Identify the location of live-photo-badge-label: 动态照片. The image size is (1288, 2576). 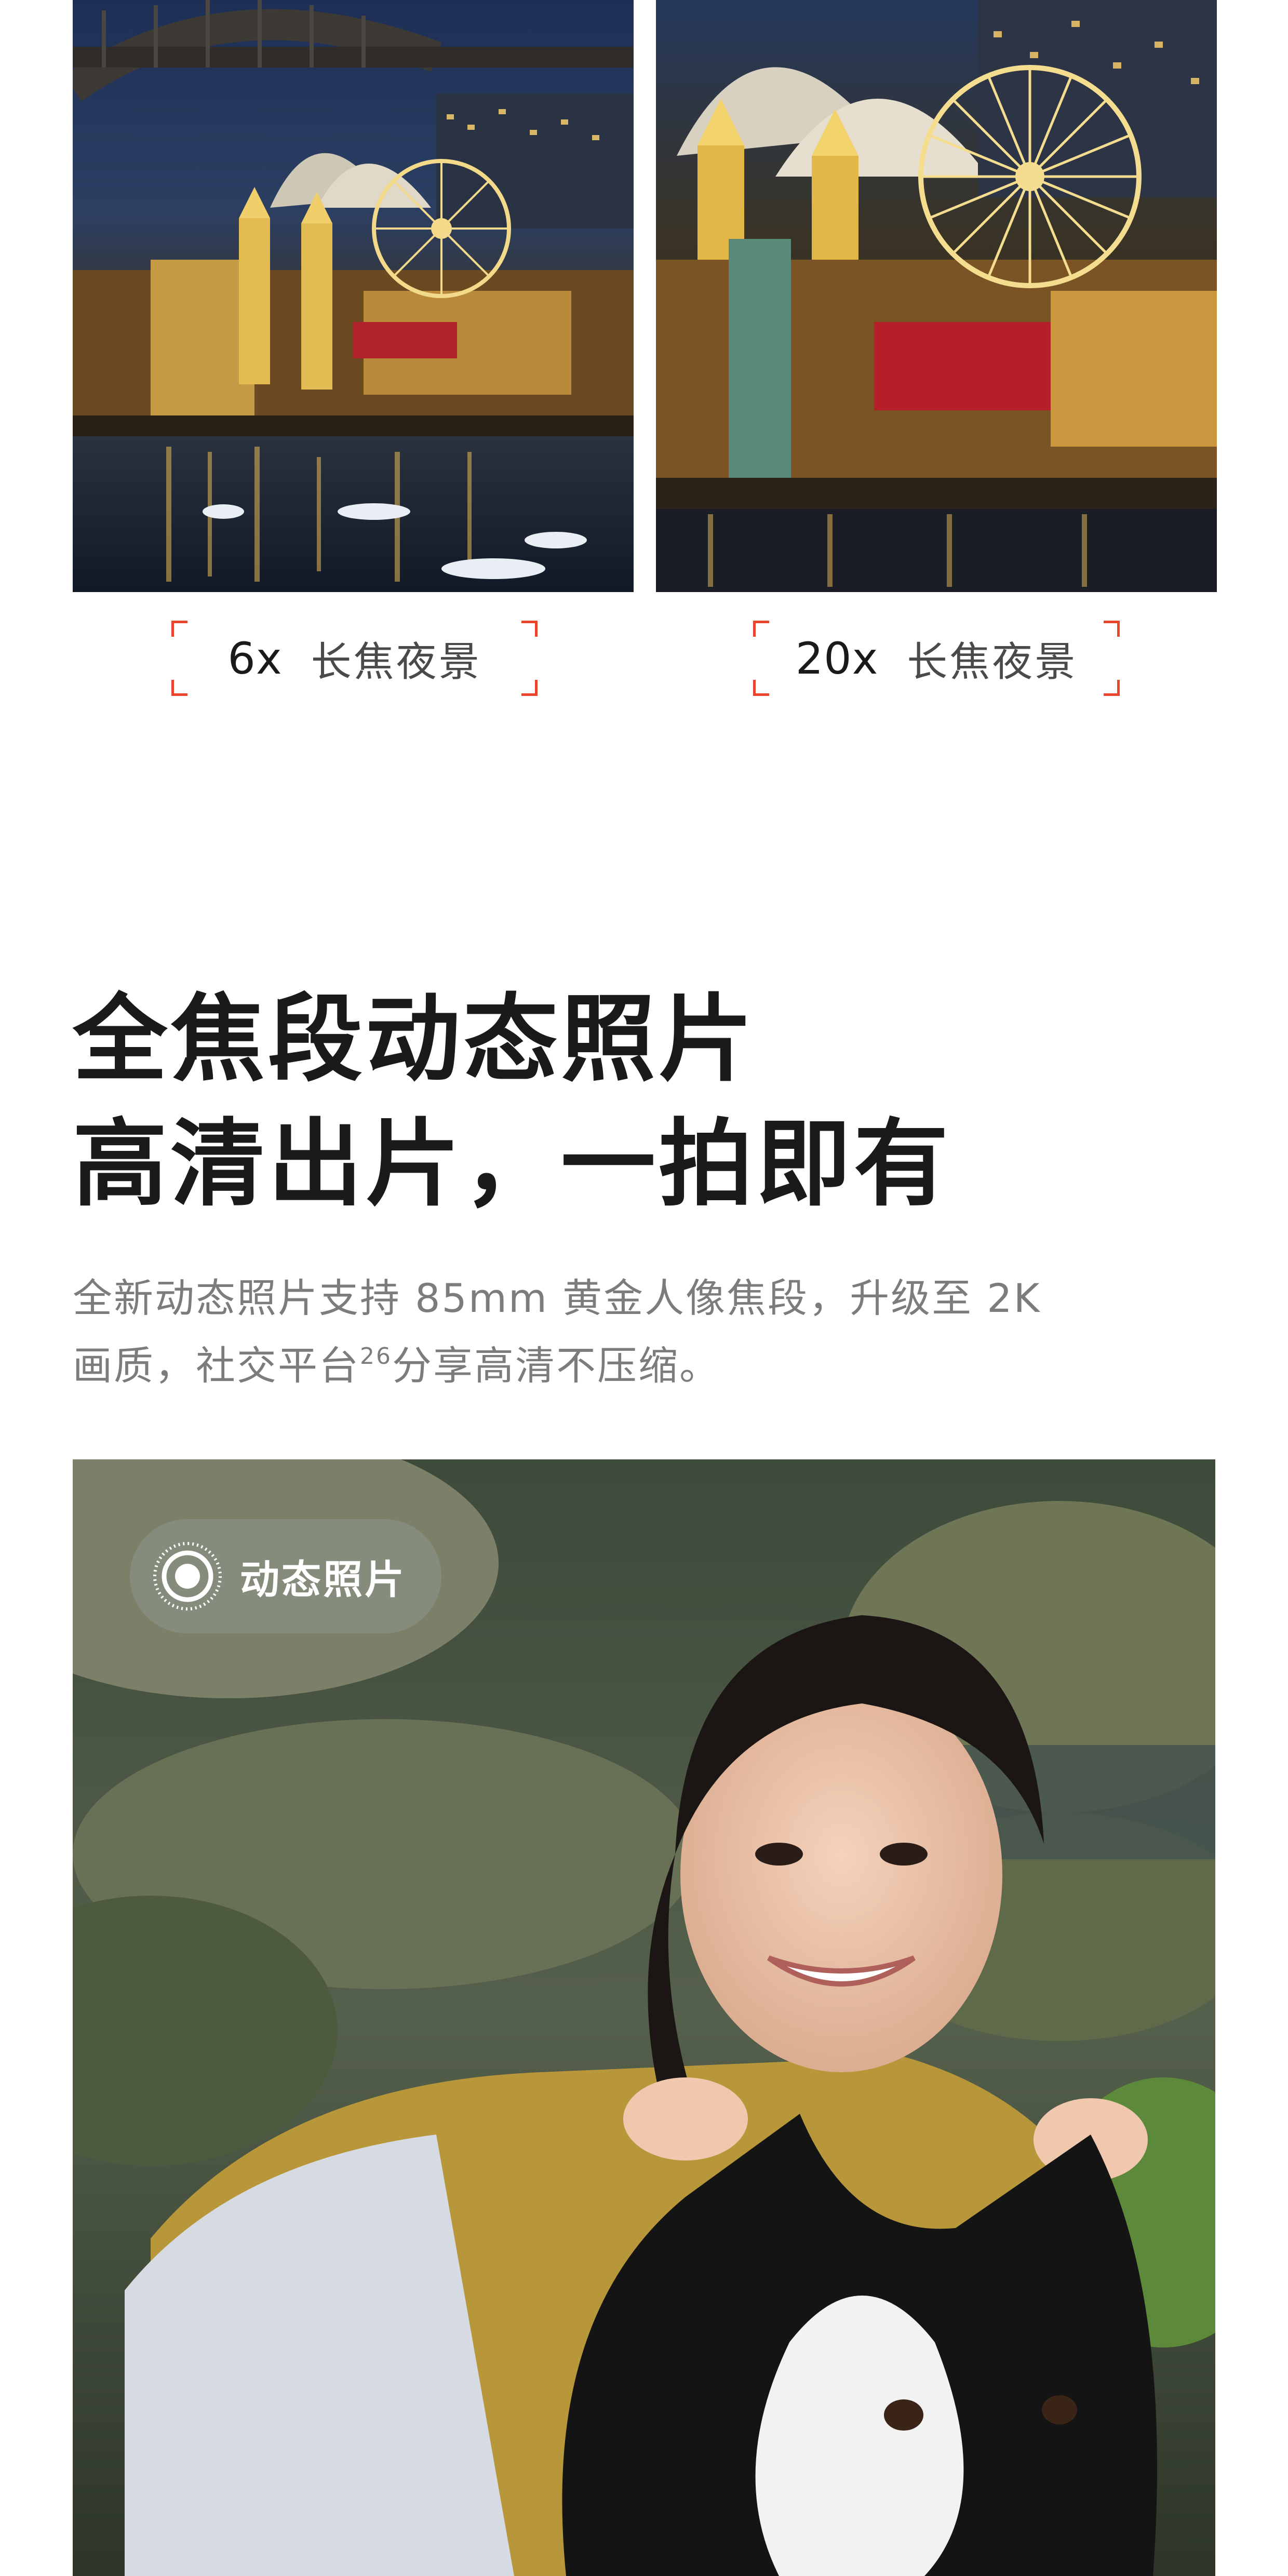
(323, 1580).